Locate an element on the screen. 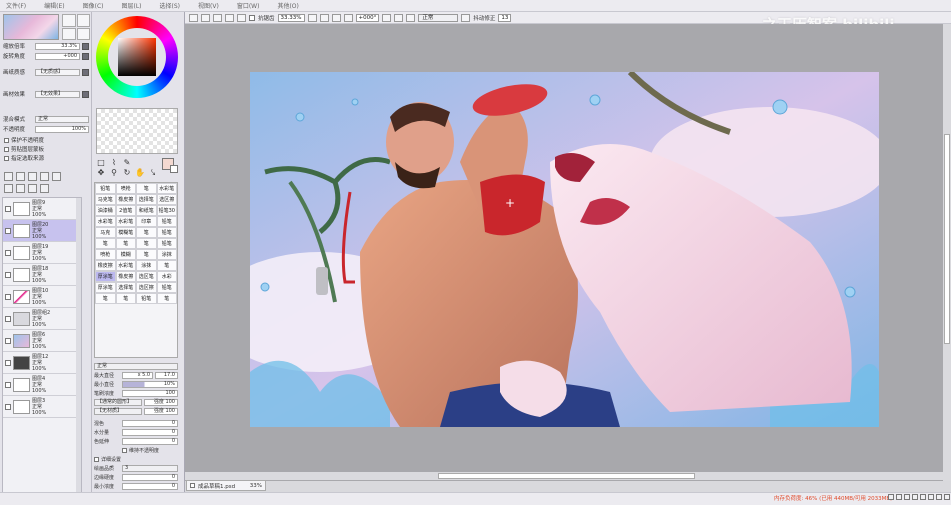  toolbar-redo-button is located at coordinates (205, 17).